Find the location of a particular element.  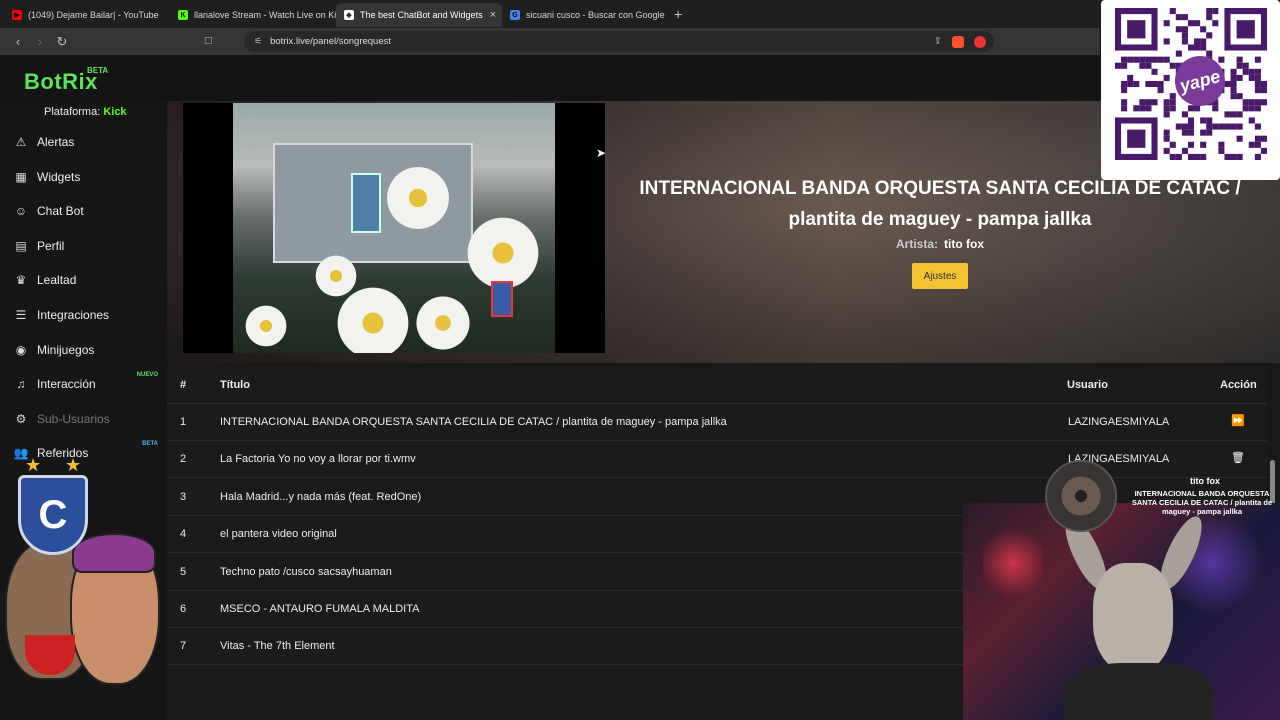

mouse-cursor-icon: ➤ is located at coordinates (601, 153).